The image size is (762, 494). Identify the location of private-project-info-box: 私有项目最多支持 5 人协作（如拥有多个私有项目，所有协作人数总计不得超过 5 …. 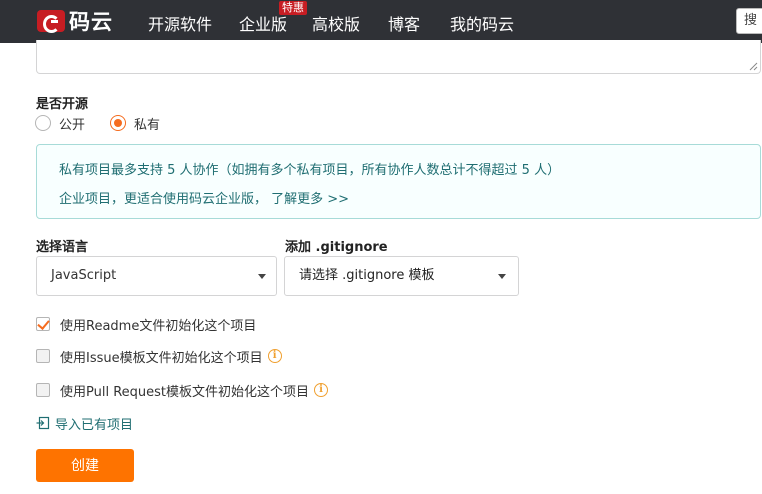
(398, 181).